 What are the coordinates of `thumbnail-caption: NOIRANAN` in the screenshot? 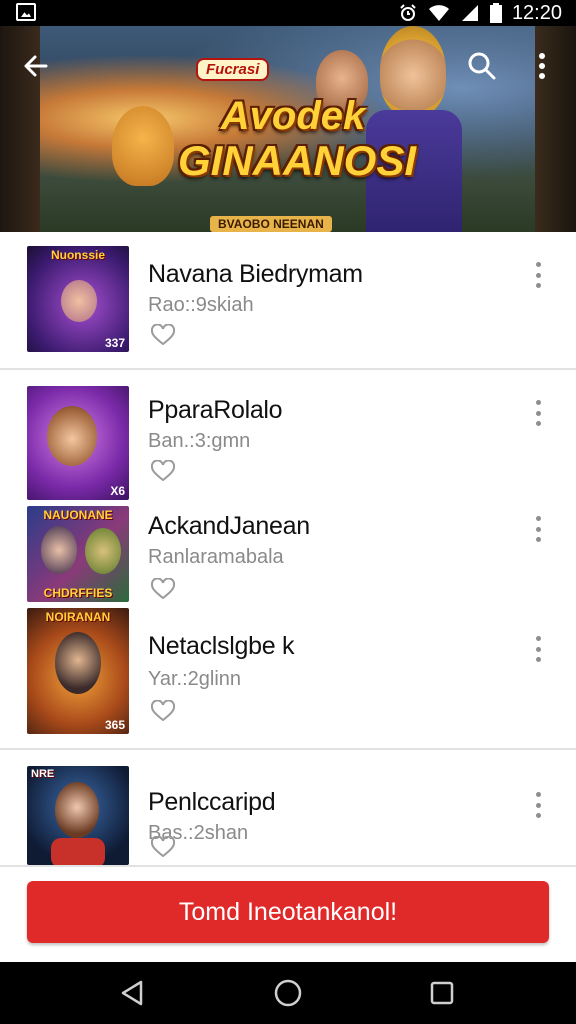 It's located at (78, 617).